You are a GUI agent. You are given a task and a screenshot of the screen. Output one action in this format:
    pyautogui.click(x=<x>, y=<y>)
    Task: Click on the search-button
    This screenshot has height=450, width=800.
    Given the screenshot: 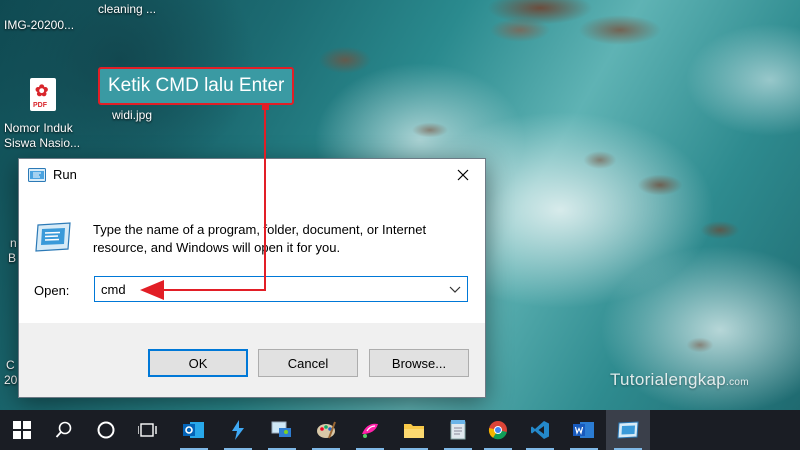 What is the action you would take?
    pyautogui.click(x=64, y=430)
    